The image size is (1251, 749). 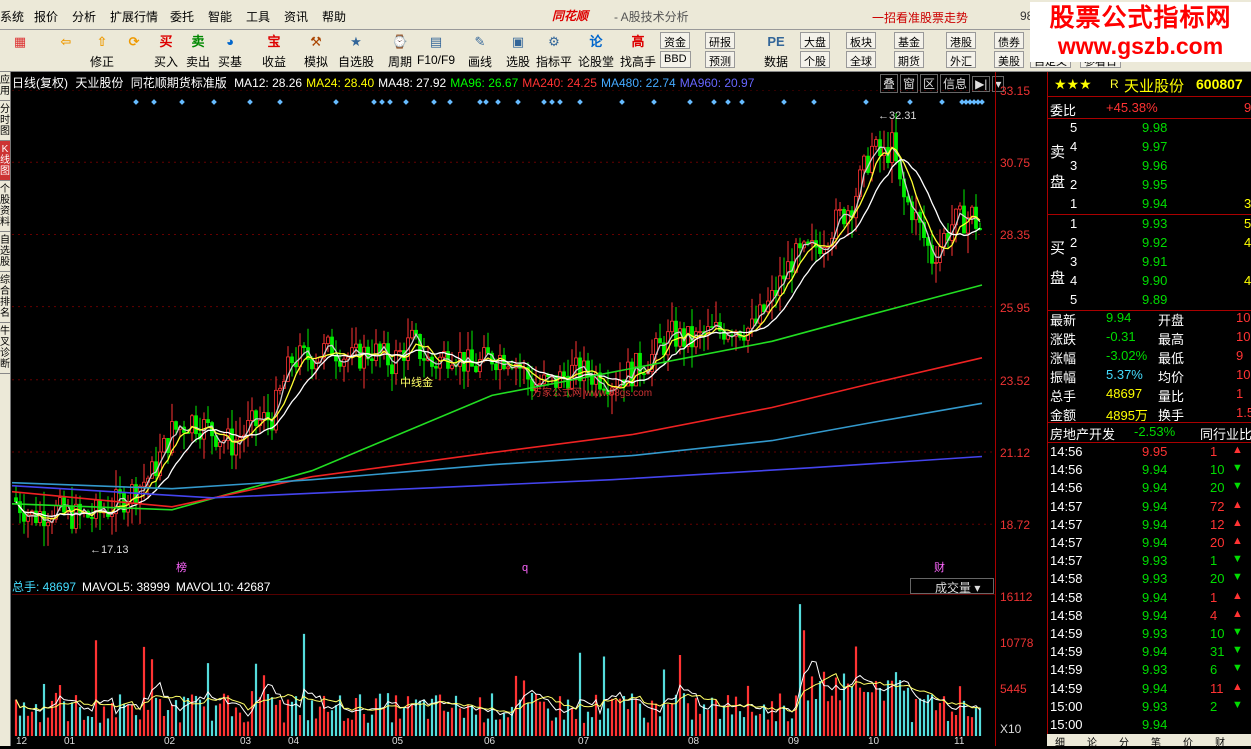 I want to click on menu-tools: 工具, so click(x=258, y=16).